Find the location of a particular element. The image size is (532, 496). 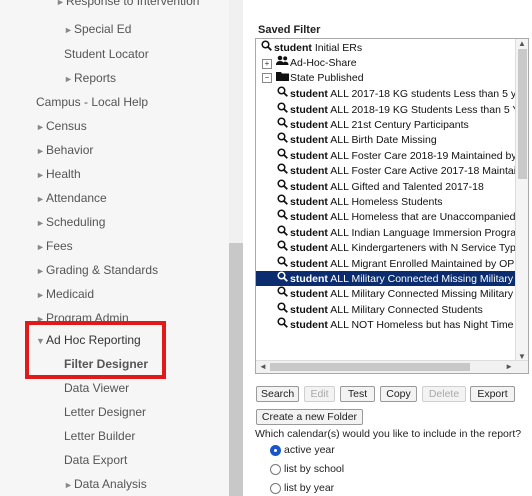

sidebar-item-behavior: ►Behavior is located at coordinates (64, 150).